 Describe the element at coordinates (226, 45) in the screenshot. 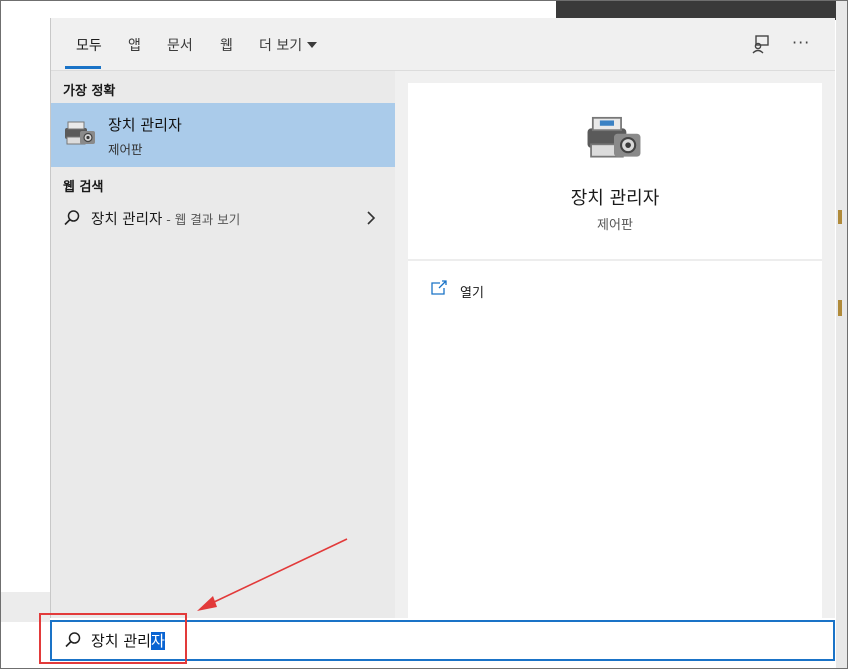

I see `tab-web: 웹` at that location.